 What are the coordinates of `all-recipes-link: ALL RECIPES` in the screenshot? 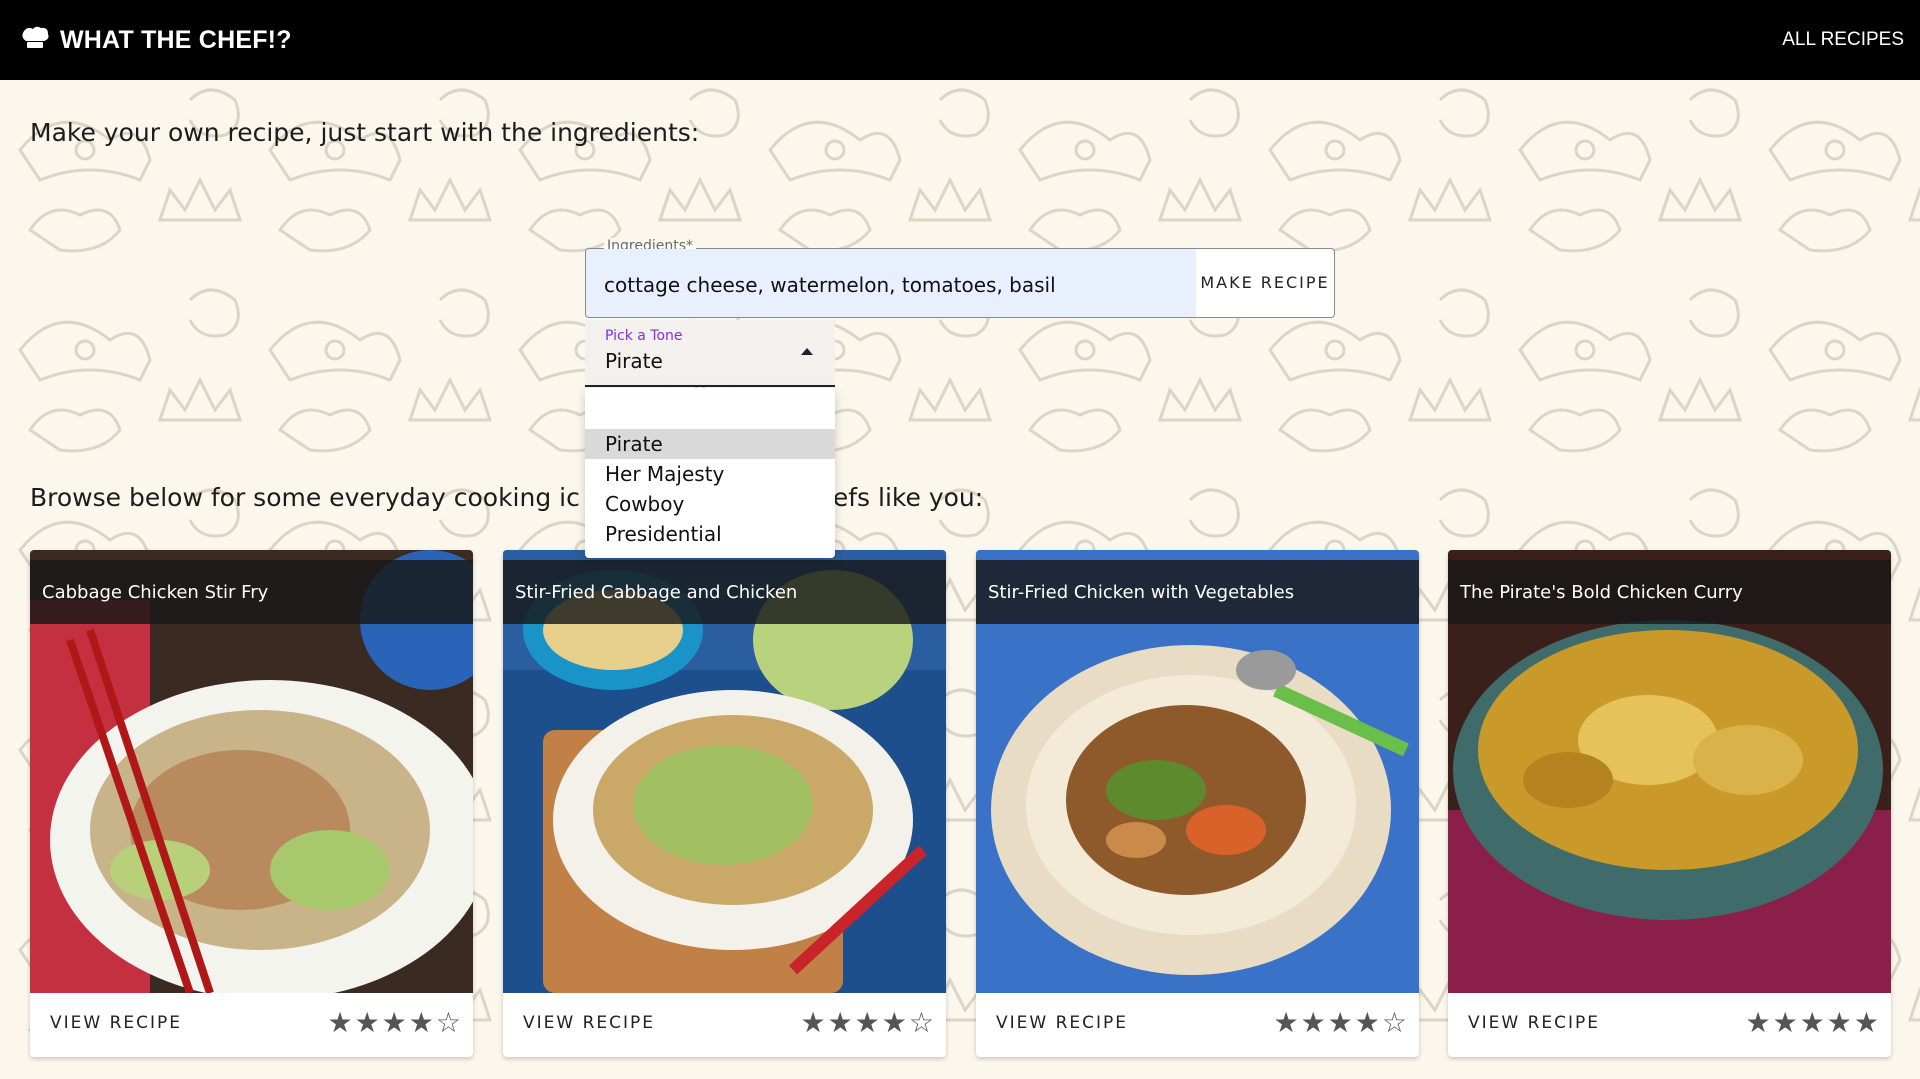 It's located at (1843, 40).